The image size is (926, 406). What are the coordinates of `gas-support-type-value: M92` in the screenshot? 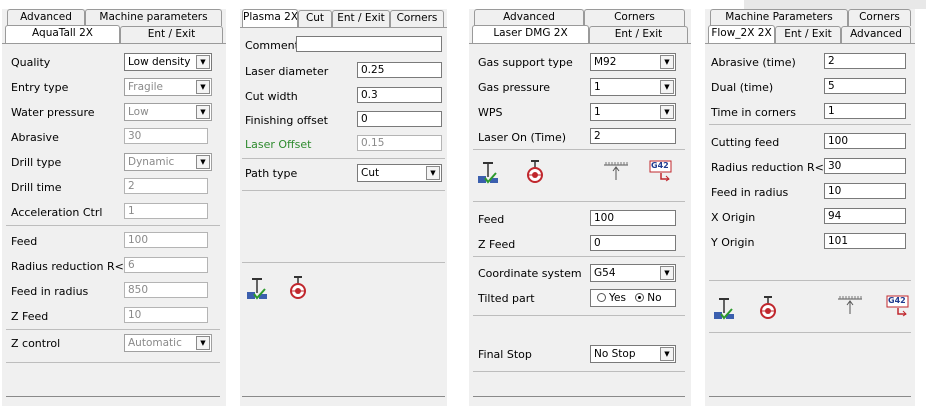 It's located at (605, 62).